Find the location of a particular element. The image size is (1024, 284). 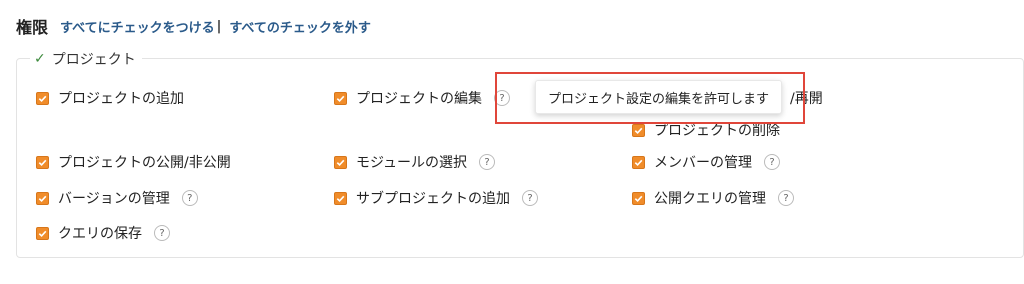

permission-edit-project: プロジェクトの編集 ? is located at coordinates (422, 98).